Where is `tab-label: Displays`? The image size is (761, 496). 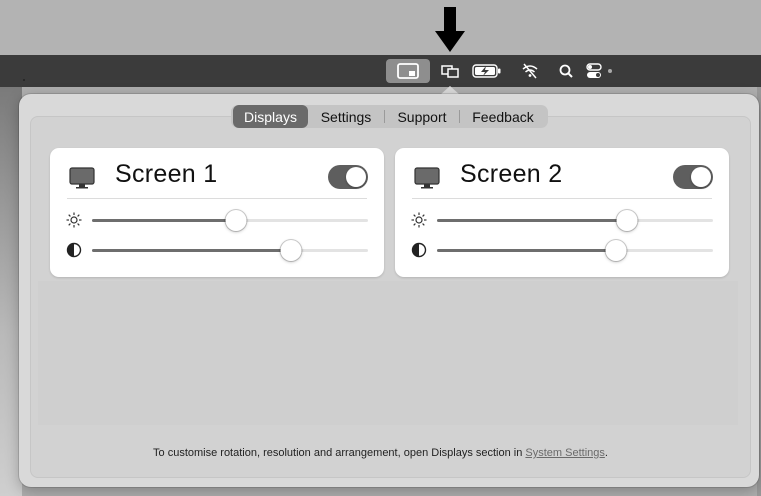
tab-label: Displays is located at coordinates (270, 116).